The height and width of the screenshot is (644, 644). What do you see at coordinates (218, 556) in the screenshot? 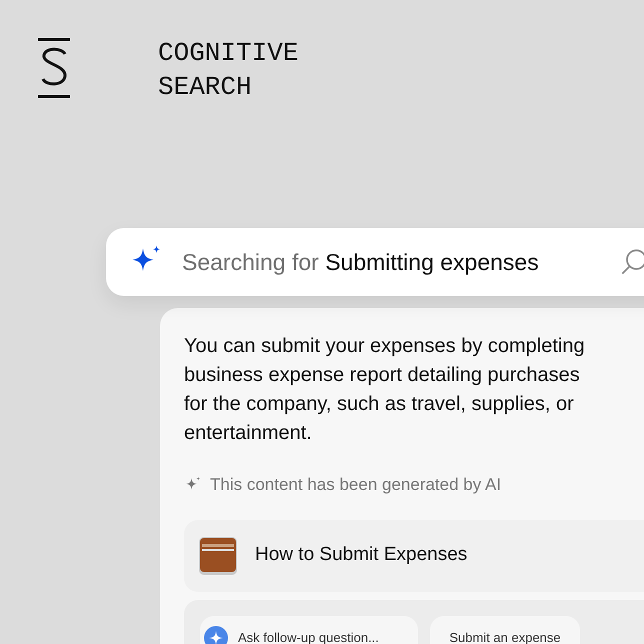
I see `wallet-icon` at bounding box center [218, 556].